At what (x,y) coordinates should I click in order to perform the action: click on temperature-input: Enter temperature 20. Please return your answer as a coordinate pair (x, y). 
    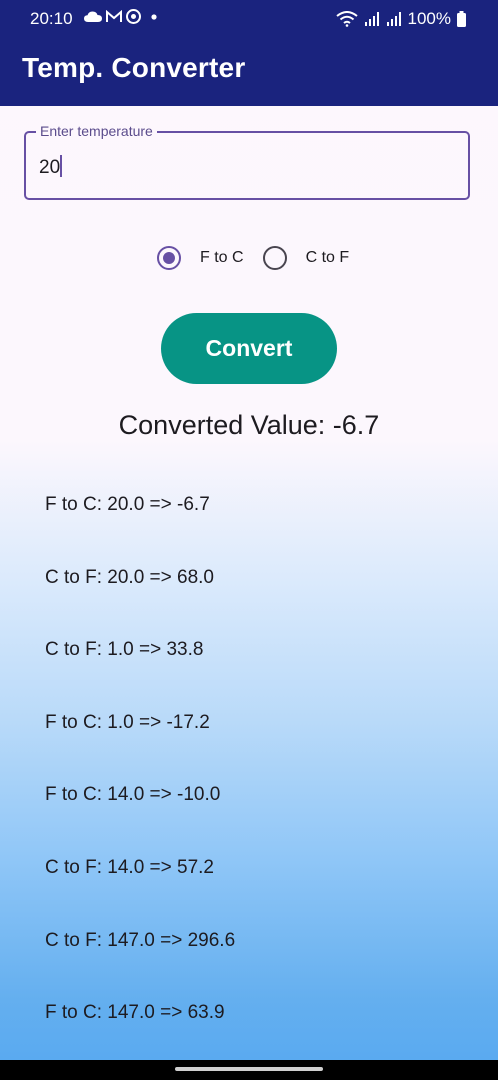
    Looking at the image, I should click on (247, 161).